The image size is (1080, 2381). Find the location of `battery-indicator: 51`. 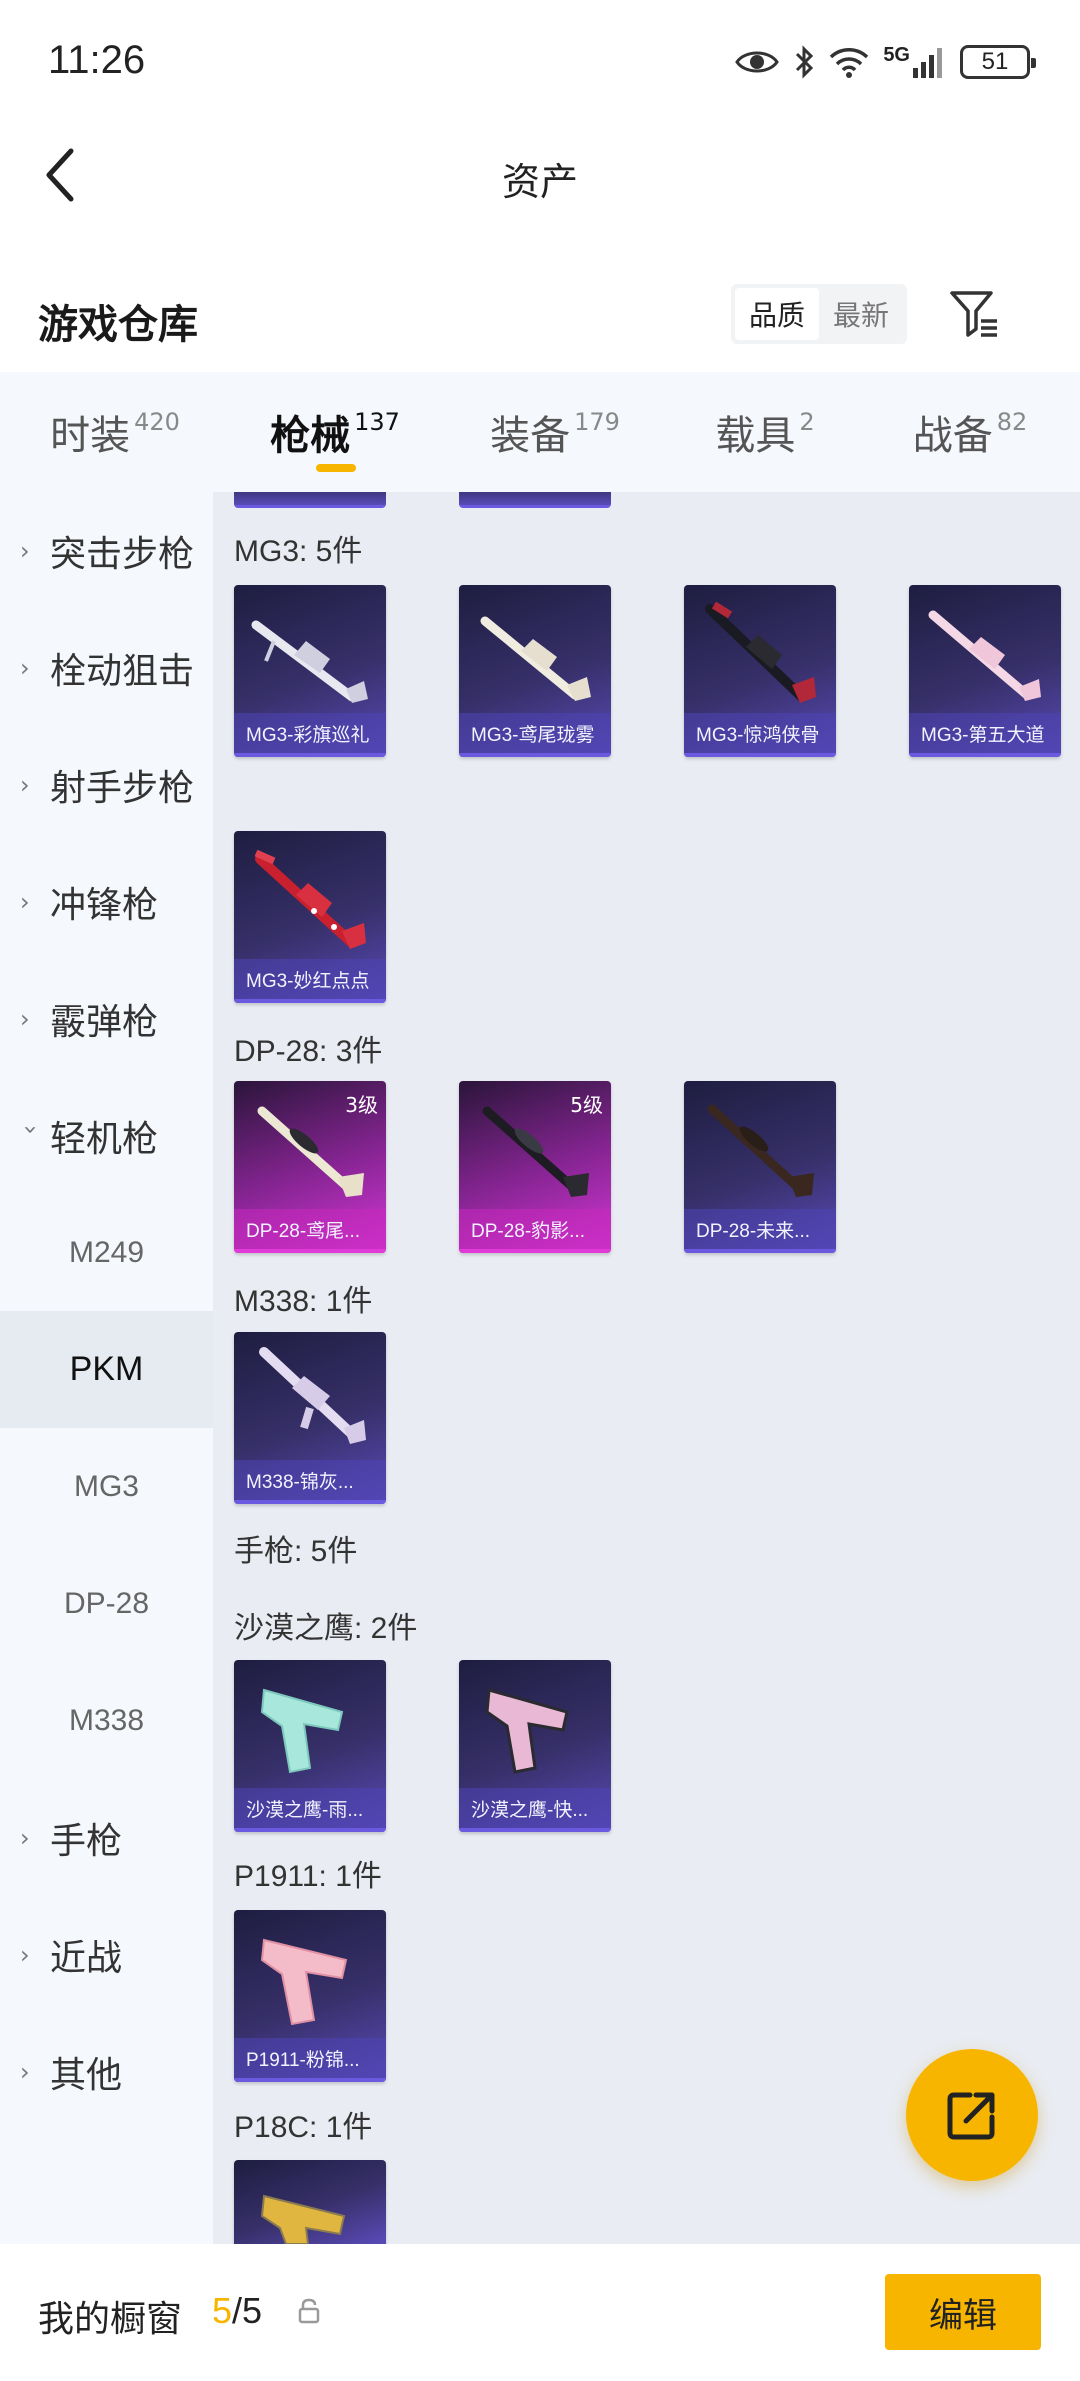

battery-indicator: 51 is located at coordinates (998, 62).